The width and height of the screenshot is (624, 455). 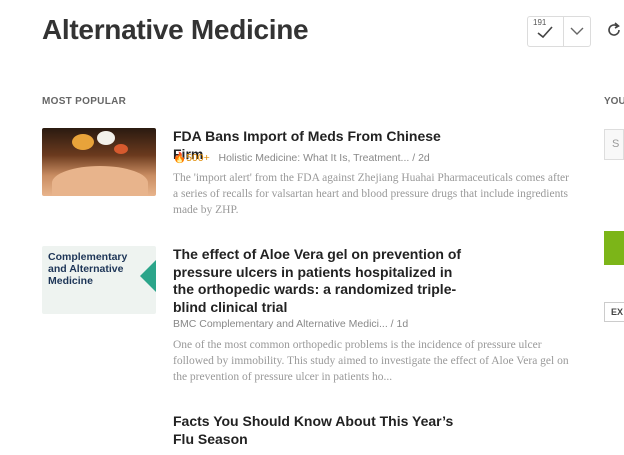 What do you see at coordinates (614, 144) in the screenshot?
I see `right-panel-search: S` at bounding box center [614, 144].